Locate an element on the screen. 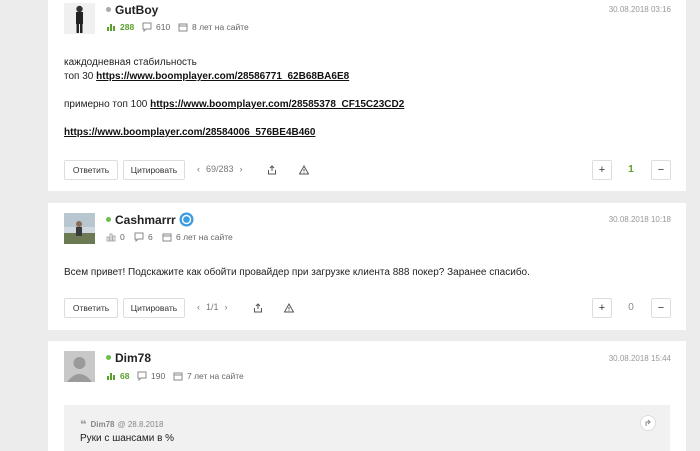 The height and width of the screenshot is (451, 700). user-rating: 288 is located at coordinates (120, 27).